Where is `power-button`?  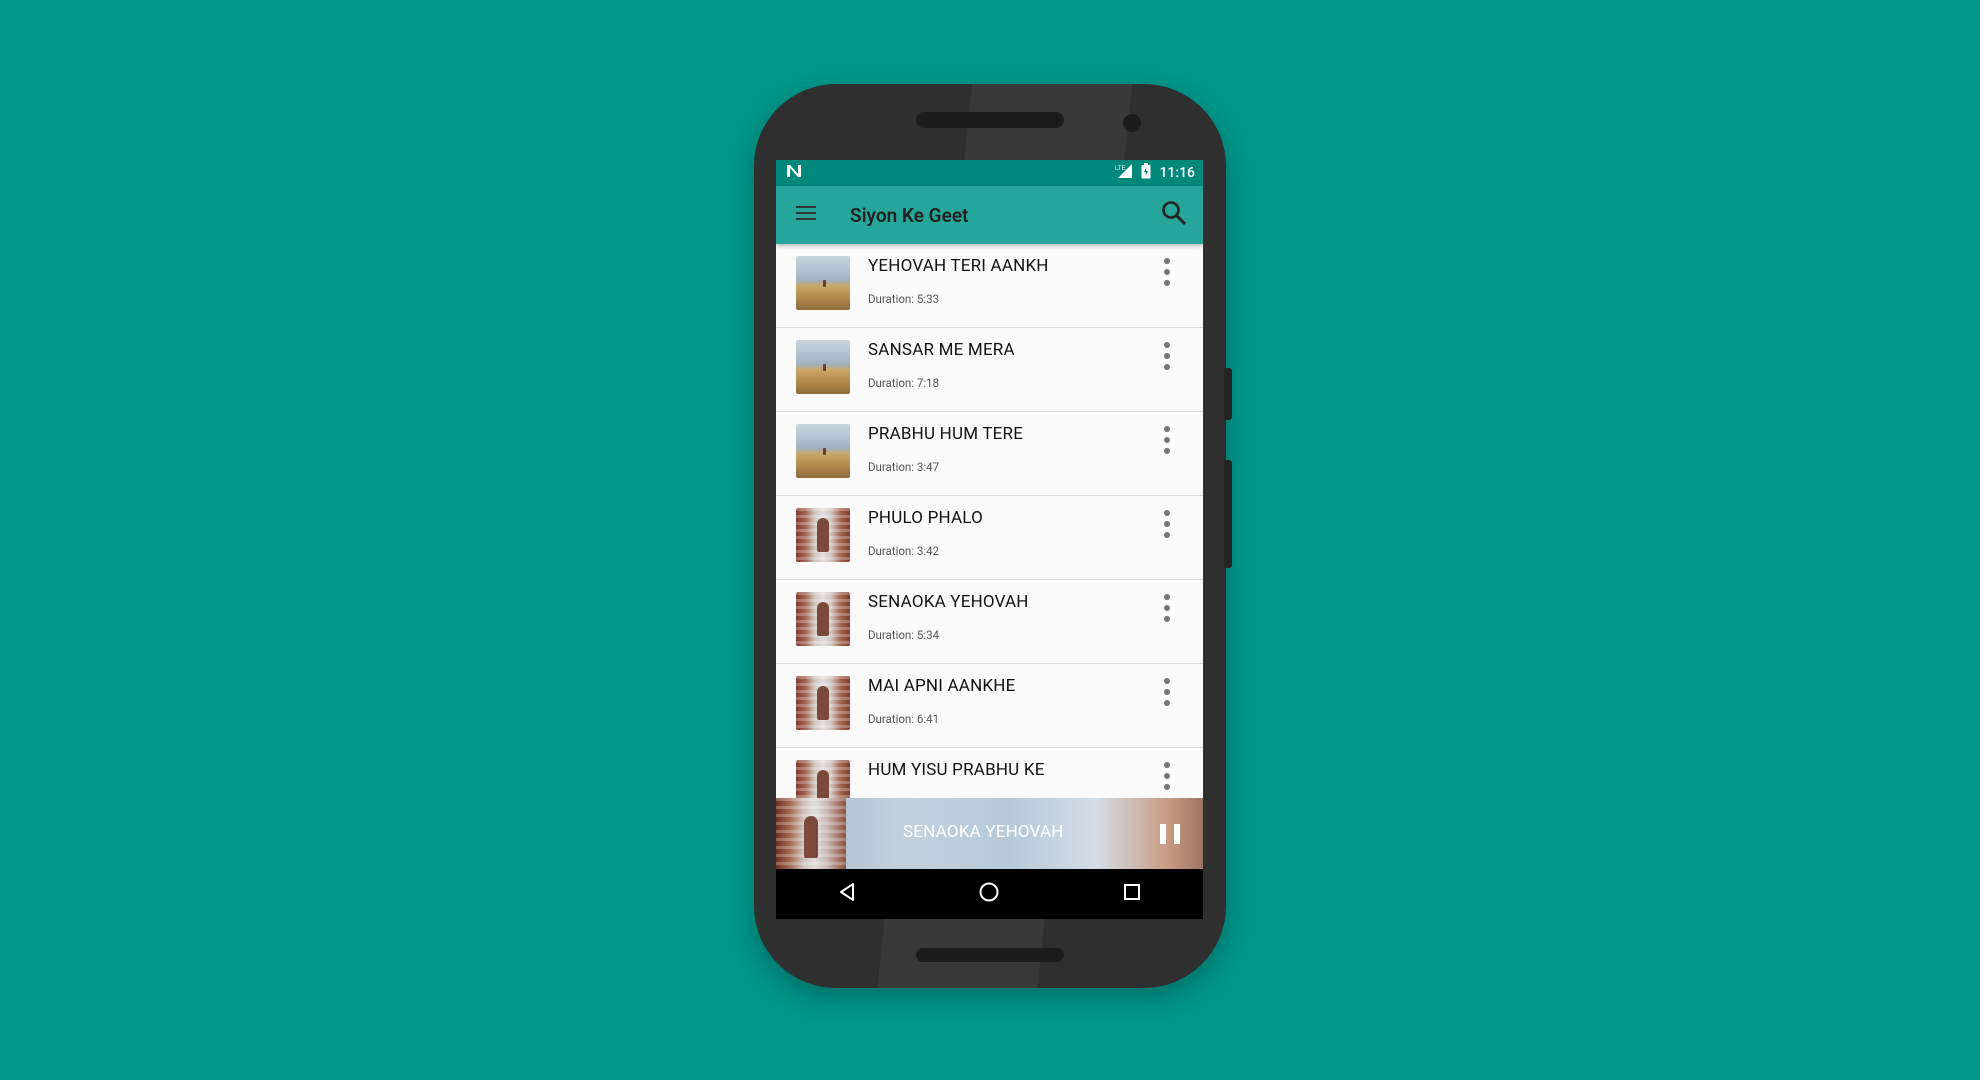
power-button is located at coordinates (1228, 394).